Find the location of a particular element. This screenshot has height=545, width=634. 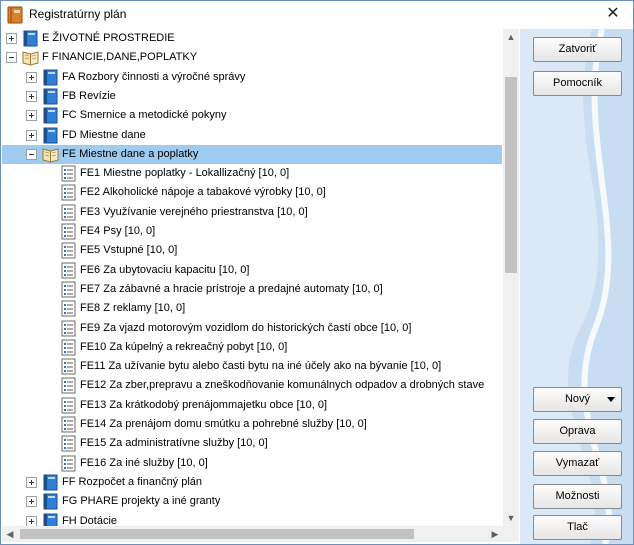

tree-row: FC Smernice a metodické pokyny is located at coordinates (252, 115).